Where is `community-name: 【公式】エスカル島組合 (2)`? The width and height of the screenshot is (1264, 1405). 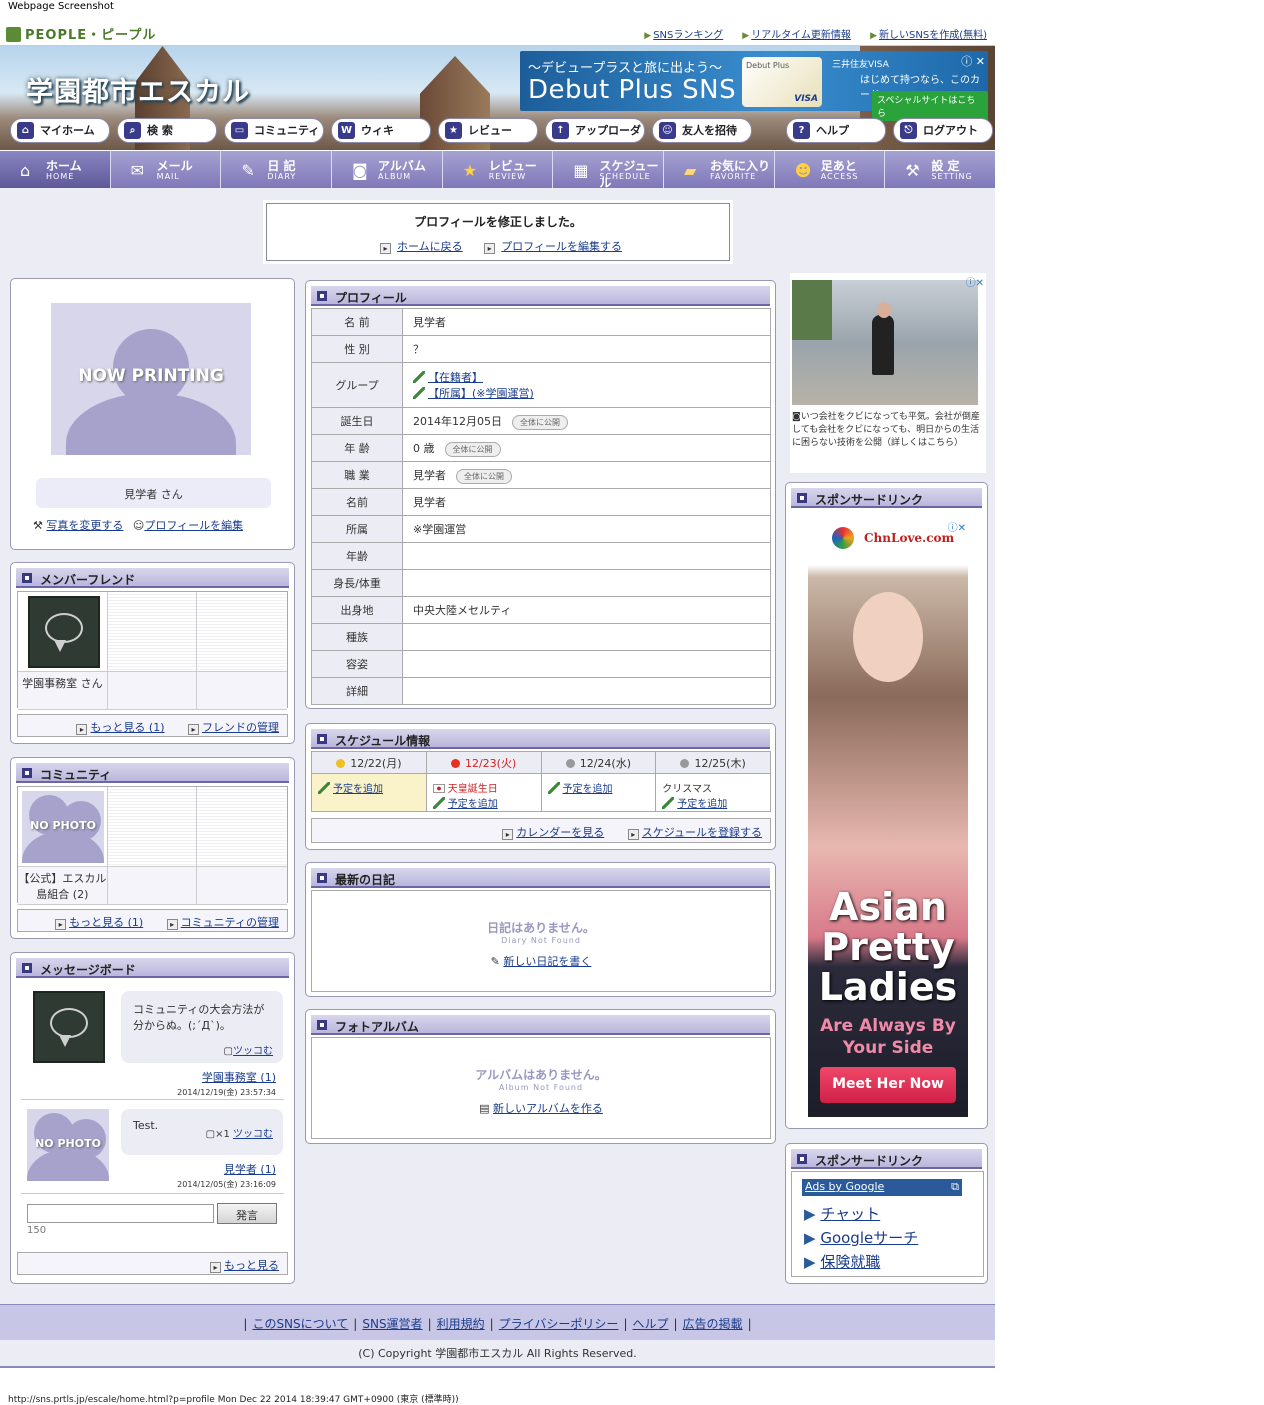
community-name: 【公式】エスカル島組合 (2) is located at coordinates (63, 886).